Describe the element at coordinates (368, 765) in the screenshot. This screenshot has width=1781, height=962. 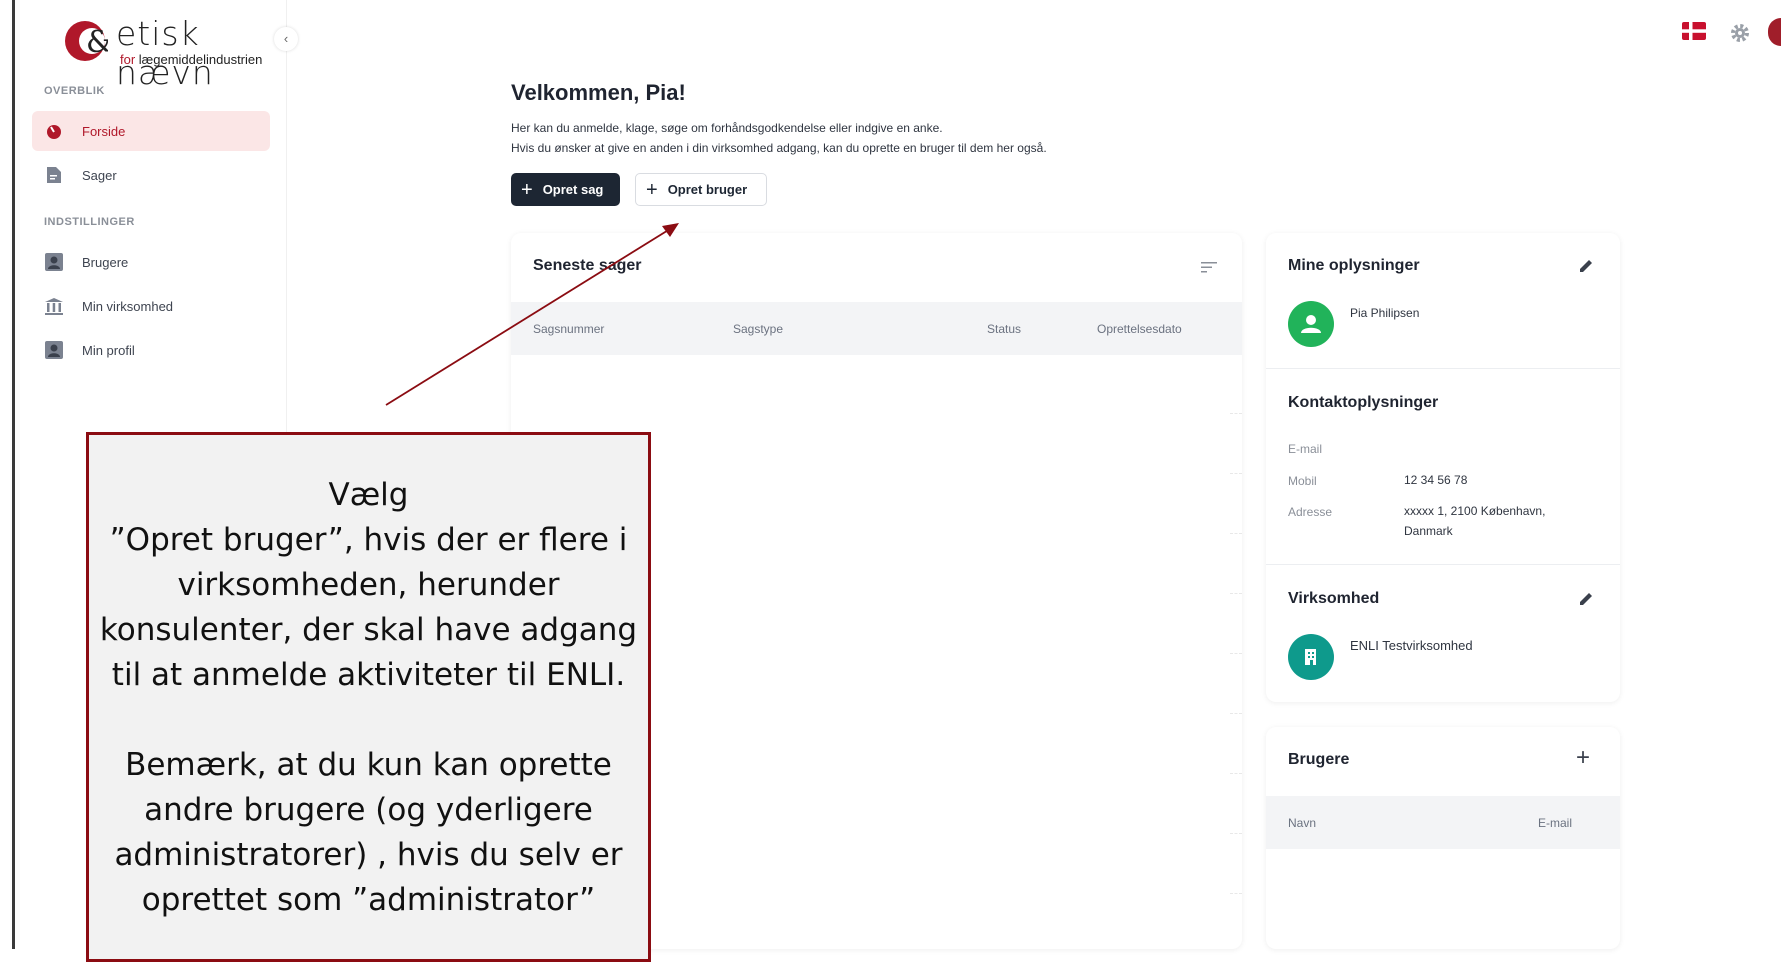
I see `callout-line: Bemærk, at du kun kan oprette` at that location.